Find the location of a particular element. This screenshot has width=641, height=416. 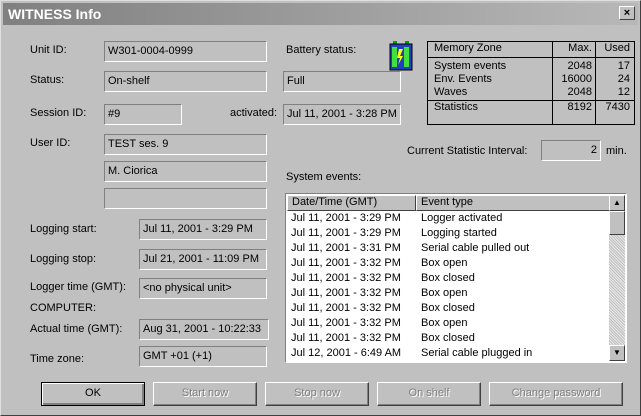

statistic-interval-label: Current Statistic Interval: is located at coordinates (467, 151).